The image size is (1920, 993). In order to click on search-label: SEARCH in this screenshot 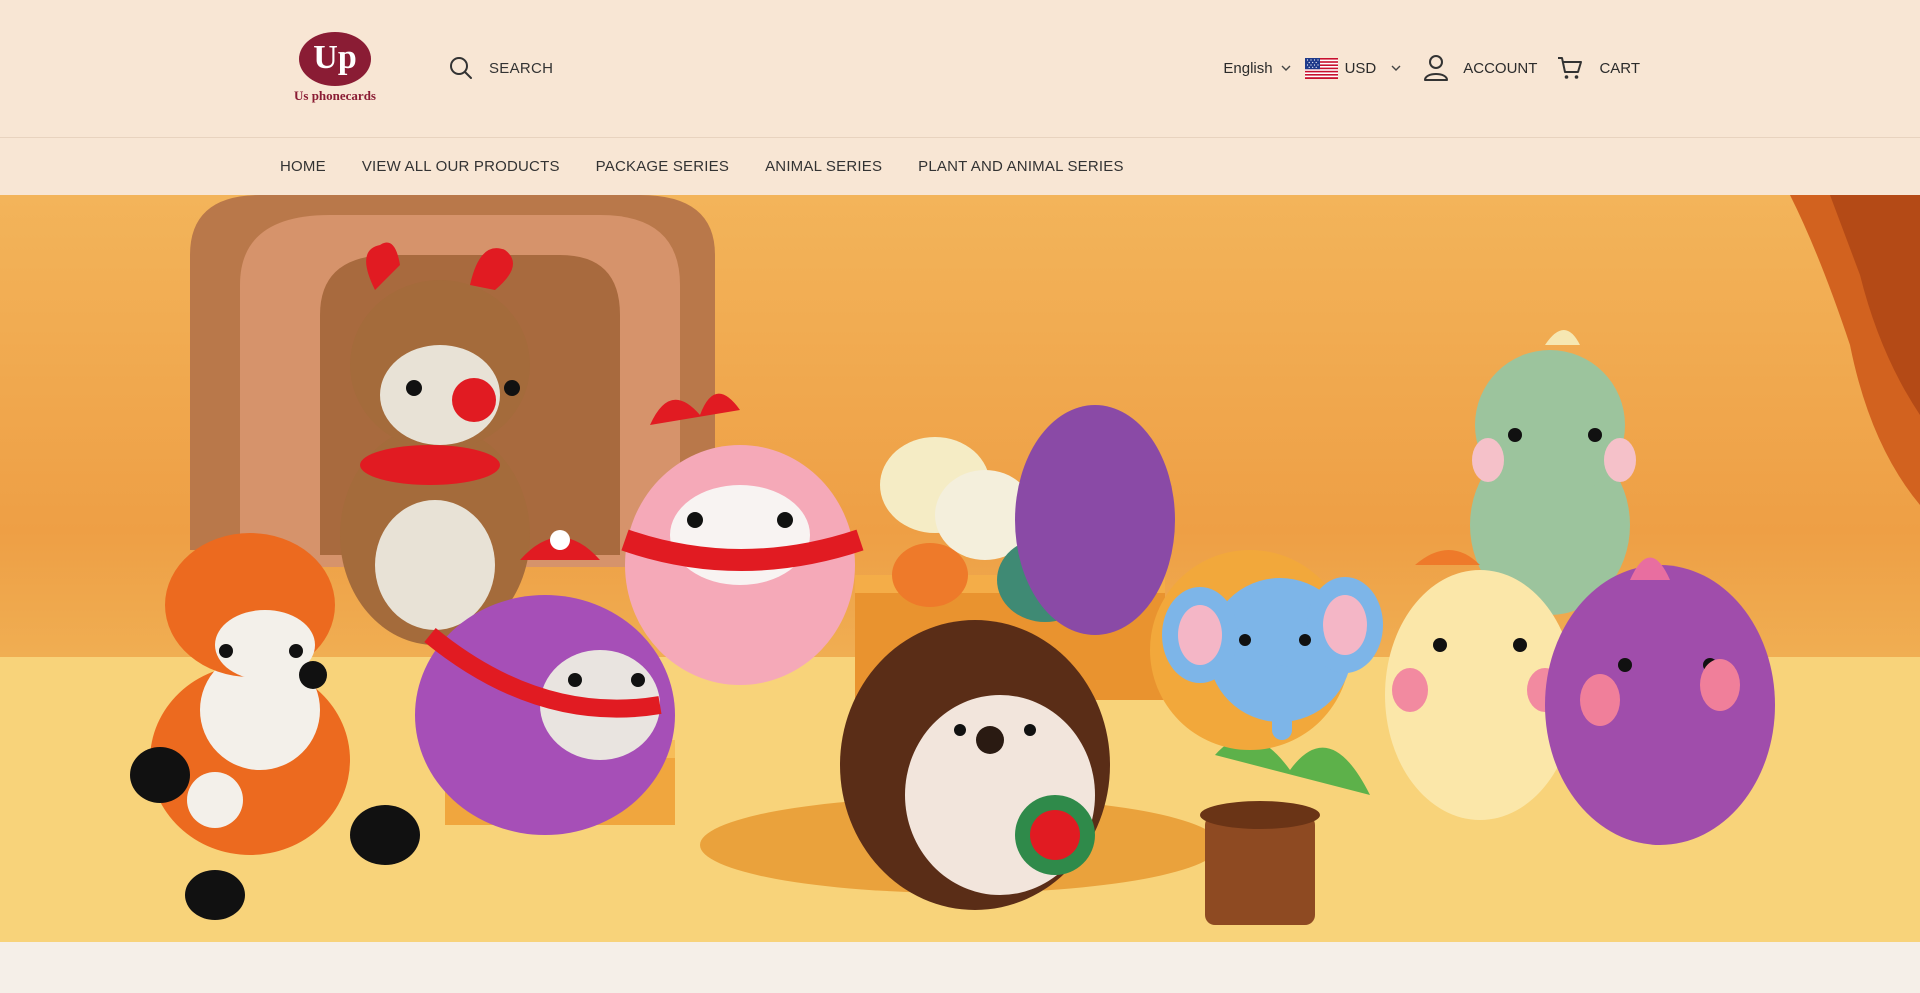, I will do `click(521, 68)`.